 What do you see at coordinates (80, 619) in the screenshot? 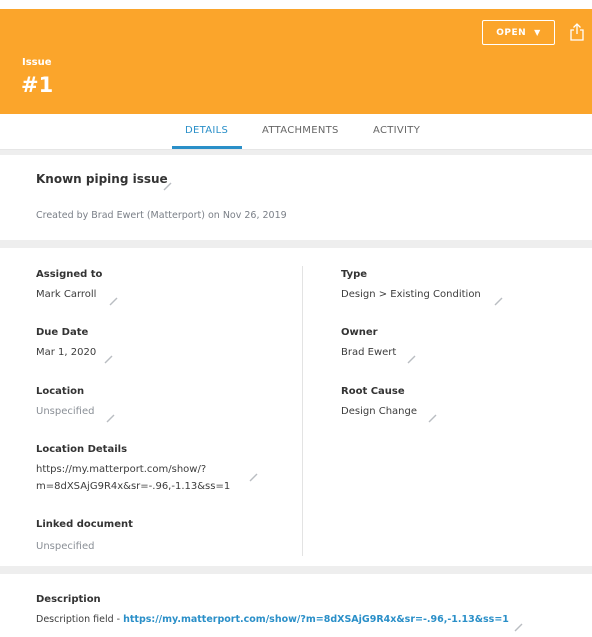
I see `description-prefix: Description field -` at bounding box center [80, 619].